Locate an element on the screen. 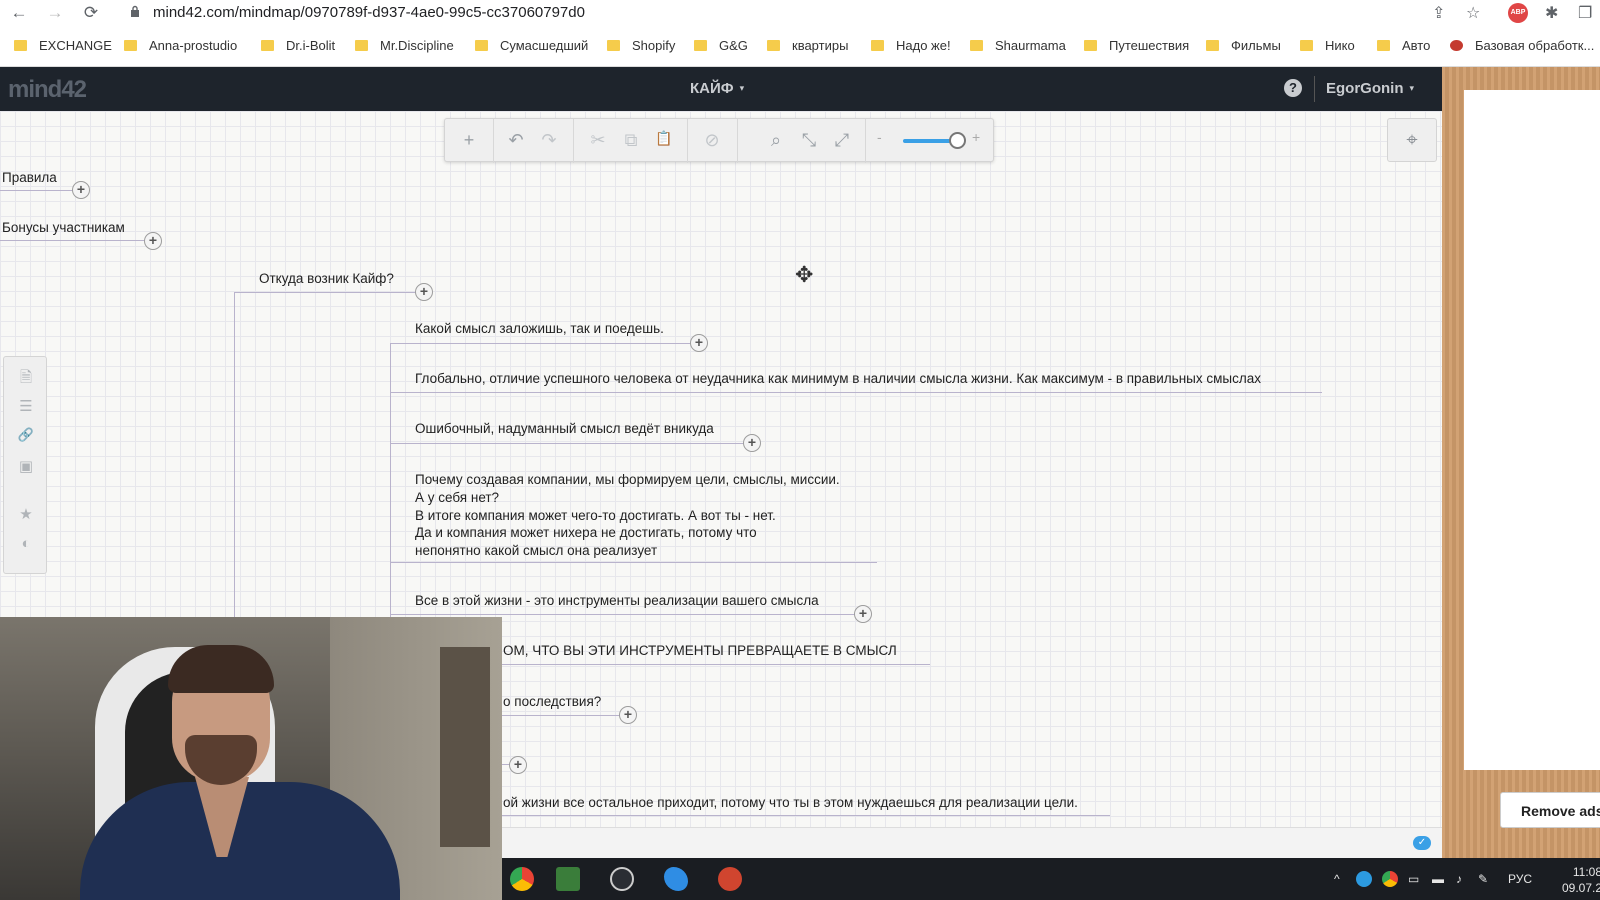  user-menu: EgorGonin ▾ is located at coordinates (1370, 88).